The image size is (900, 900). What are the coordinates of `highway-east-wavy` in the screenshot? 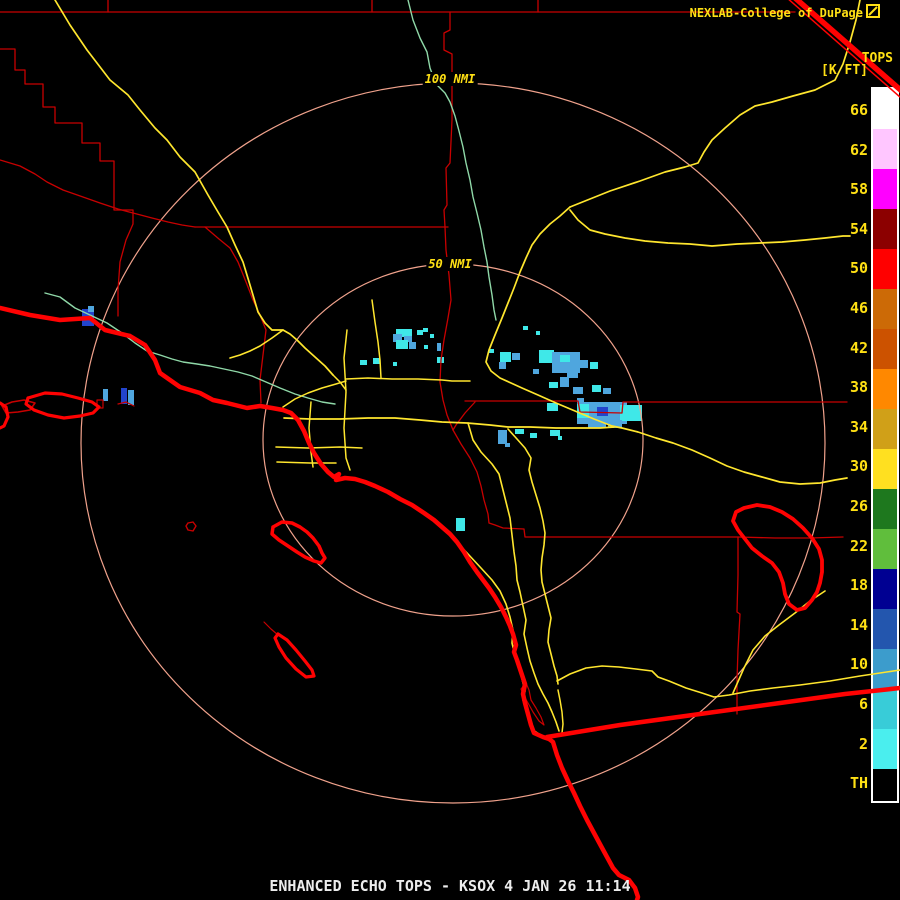 It's located at (710, 228).